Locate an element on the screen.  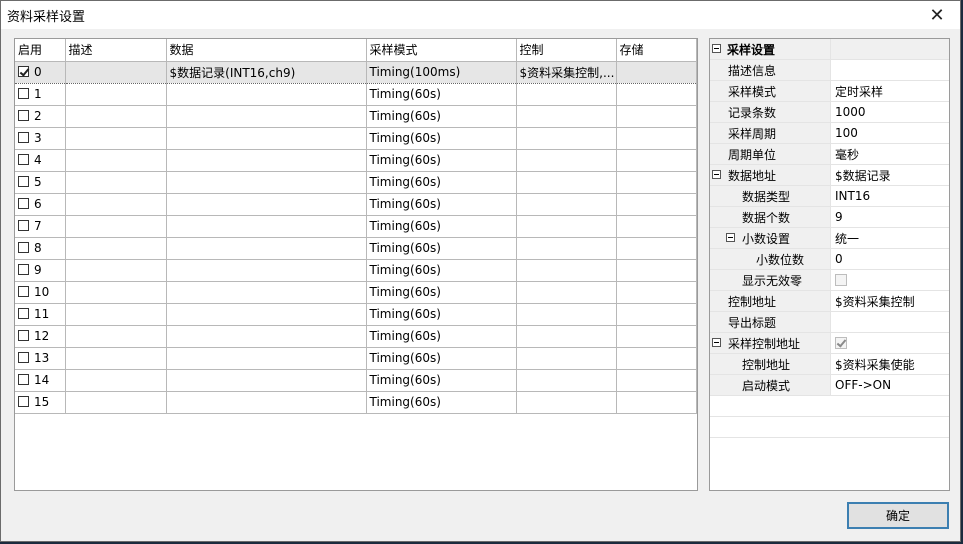
property-value: 统一 is located at coordinates (890, 238).